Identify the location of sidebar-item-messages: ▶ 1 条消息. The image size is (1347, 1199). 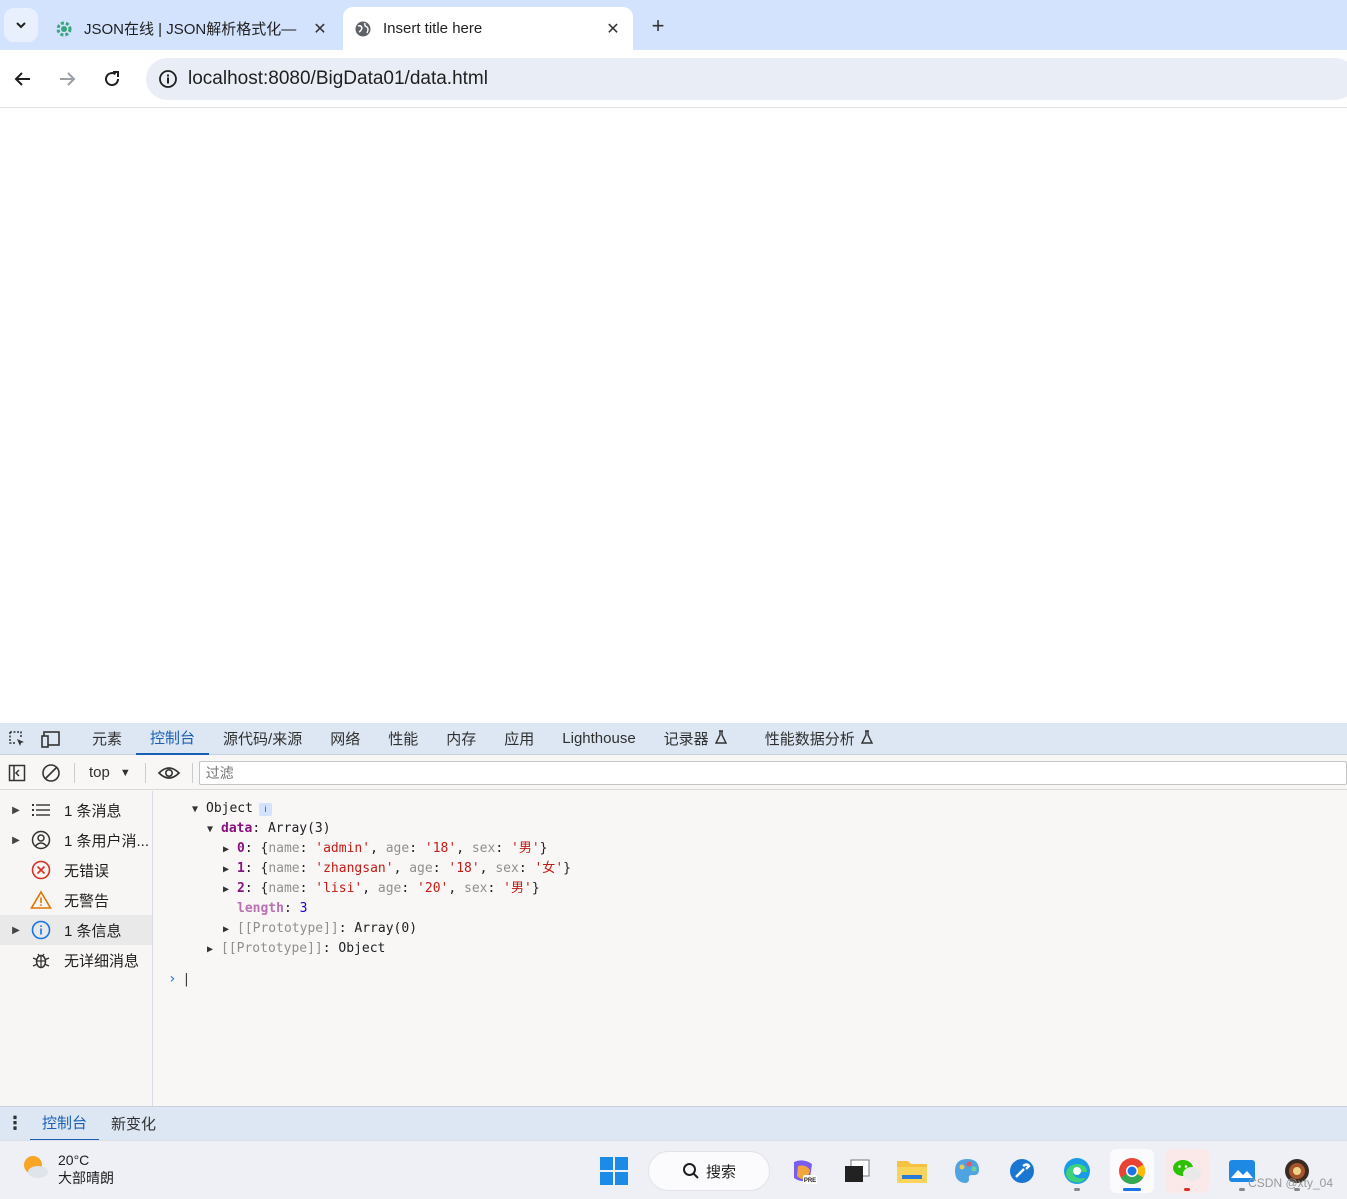
(76, 810).